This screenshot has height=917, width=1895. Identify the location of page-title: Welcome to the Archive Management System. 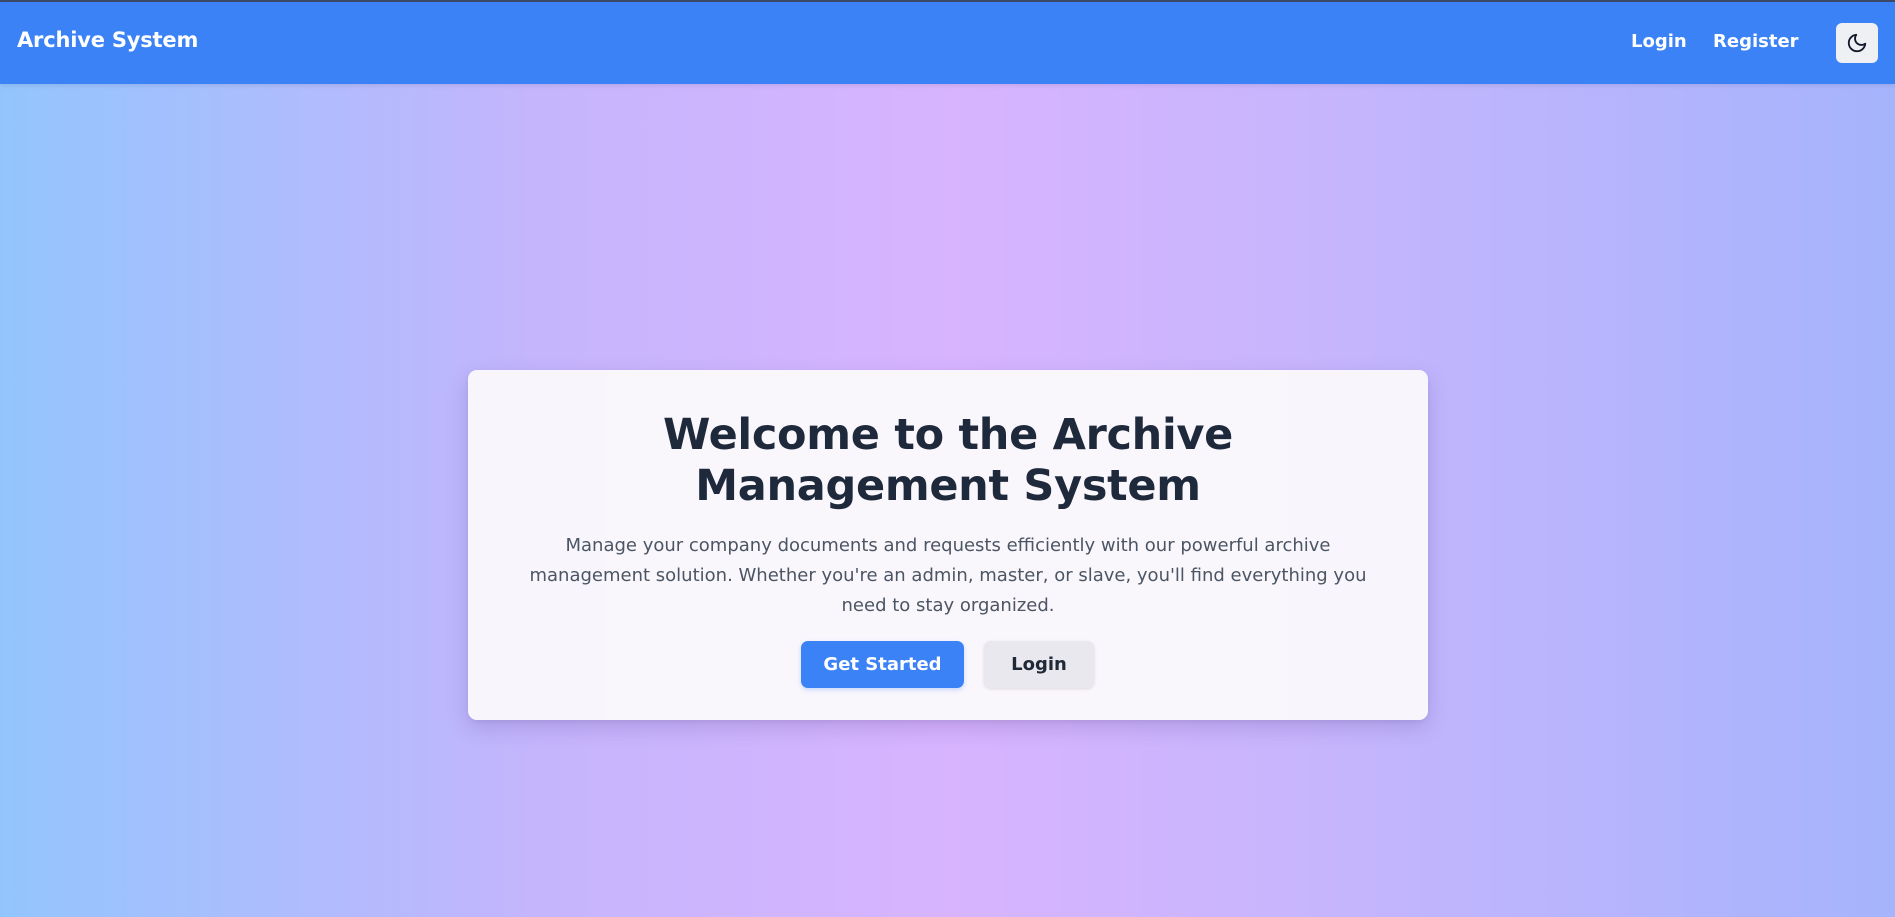
(948, 460).